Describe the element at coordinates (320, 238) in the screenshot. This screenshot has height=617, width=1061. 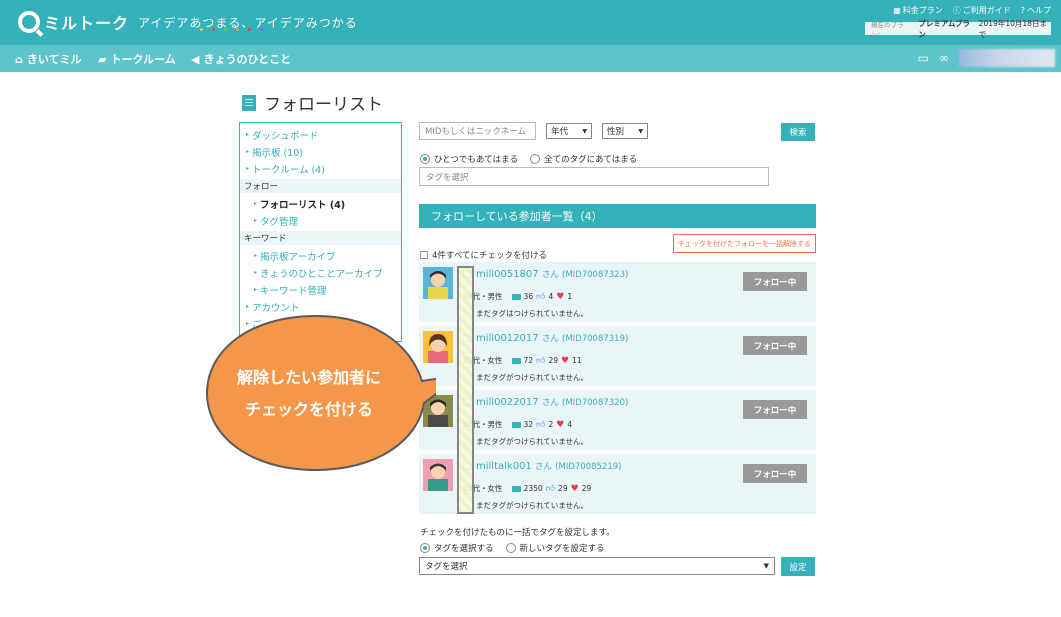
I see `sidebar-section-keyword: キーワード` at that location.